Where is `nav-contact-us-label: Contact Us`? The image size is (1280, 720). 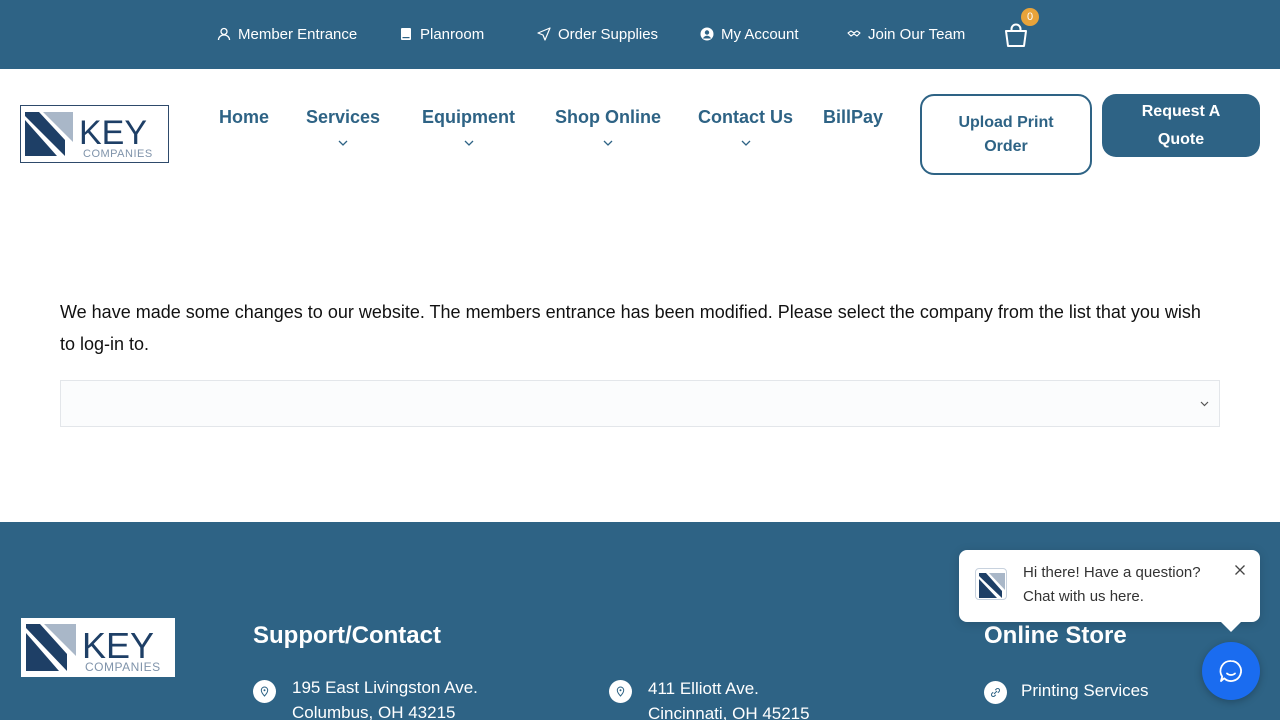
nav-contact-us-label: Contact Us is located at coordinates (746, 117).